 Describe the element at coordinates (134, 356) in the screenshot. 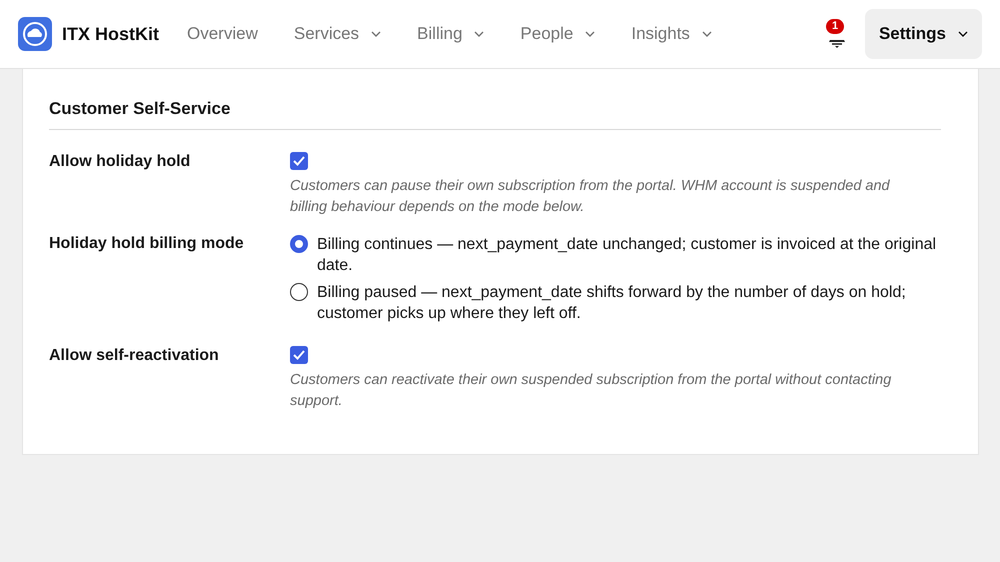

I see `field-label: Allow self-reactivation` at that location.